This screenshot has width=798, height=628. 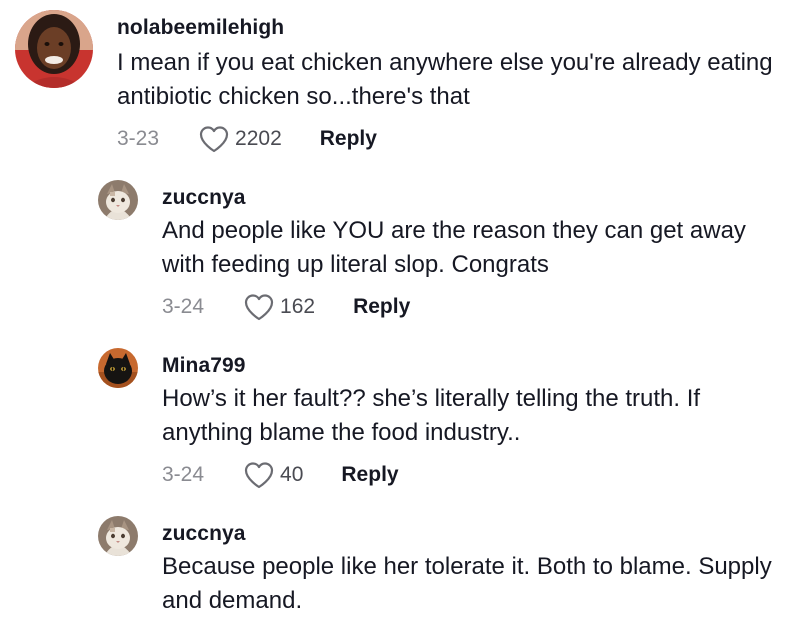 I want to click on like-count: 40, so click(x=292, y=474).